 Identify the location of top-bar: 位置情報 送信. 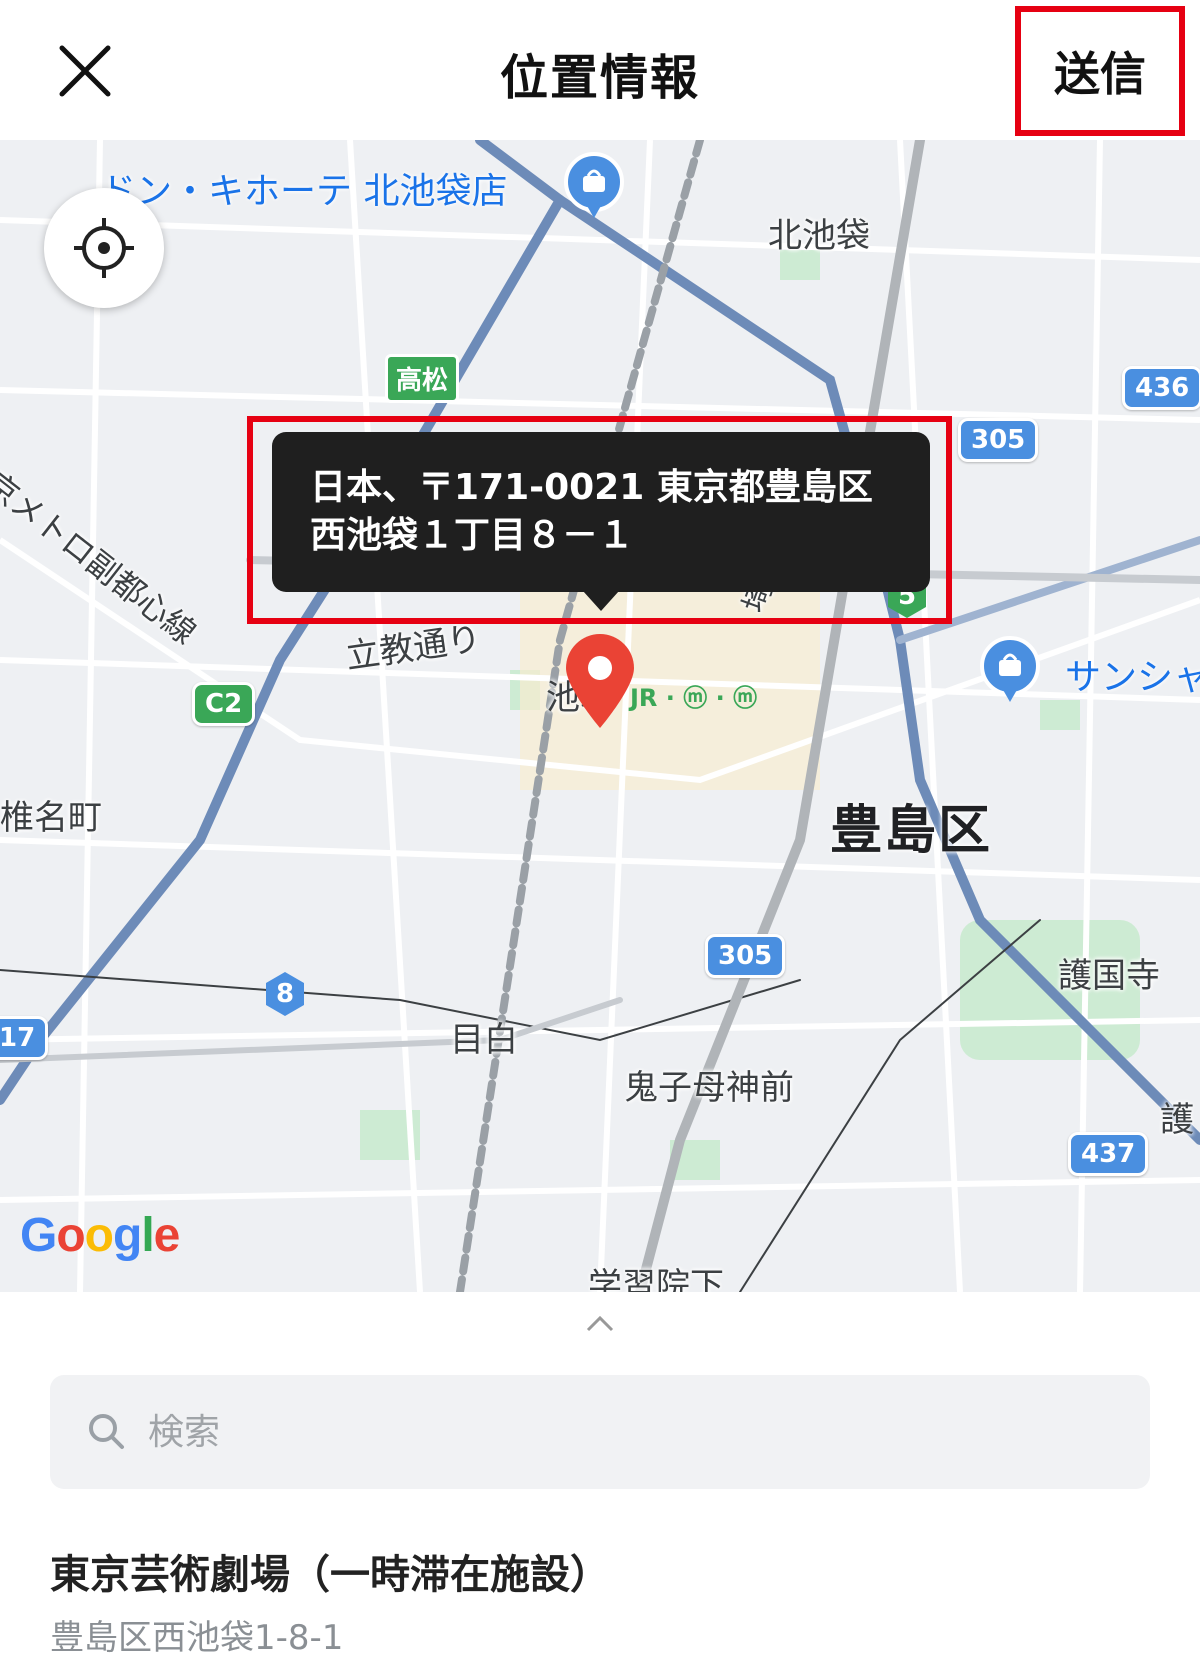
(600, 70).